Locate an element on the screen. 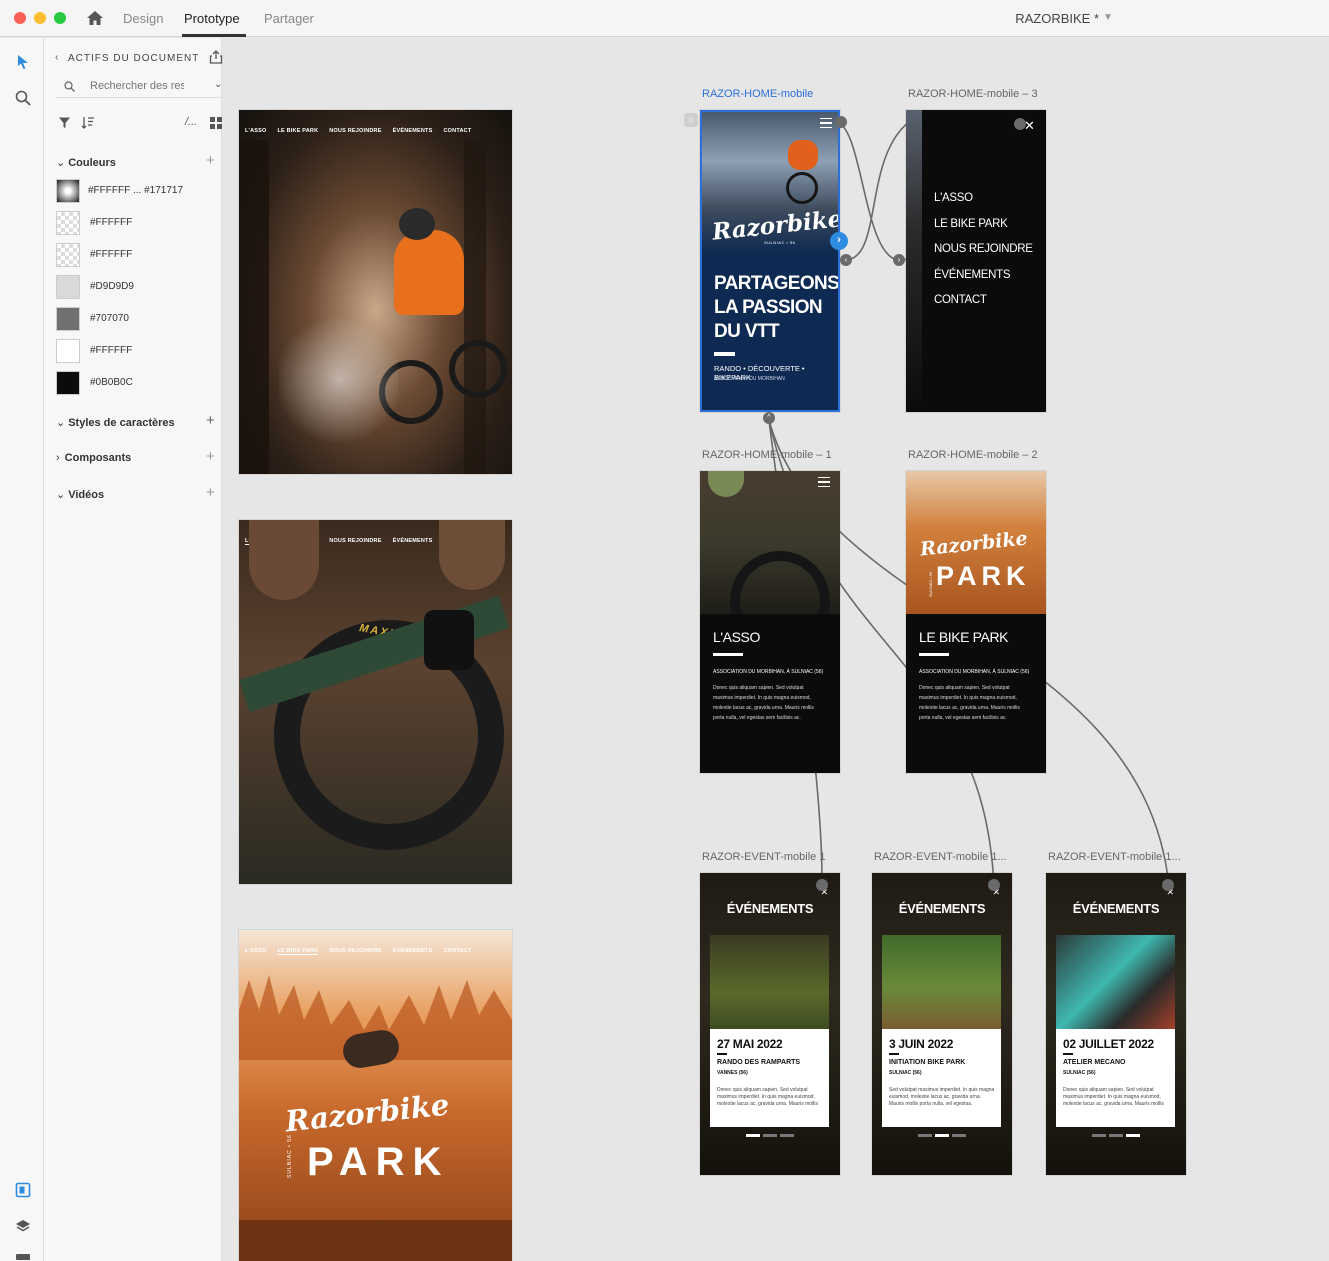 The image size is (1329, 1261). artboard-title: RAZOR-HOME-mobile – 1 is located at coordinates (767, 455).